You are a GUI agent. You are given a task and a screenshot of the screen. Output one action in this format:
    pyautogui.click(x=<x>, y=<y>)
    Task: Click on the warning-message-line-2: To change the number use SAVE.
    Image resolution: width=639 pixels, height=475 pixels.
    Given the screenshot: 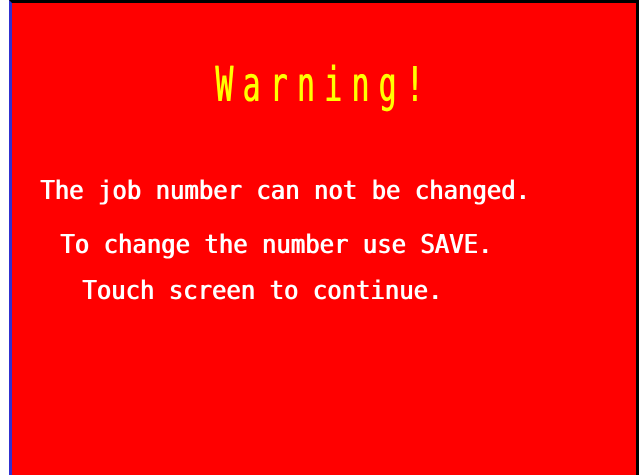 What is the action you would take?
    pyautogui.click(x=276, y=245)
    